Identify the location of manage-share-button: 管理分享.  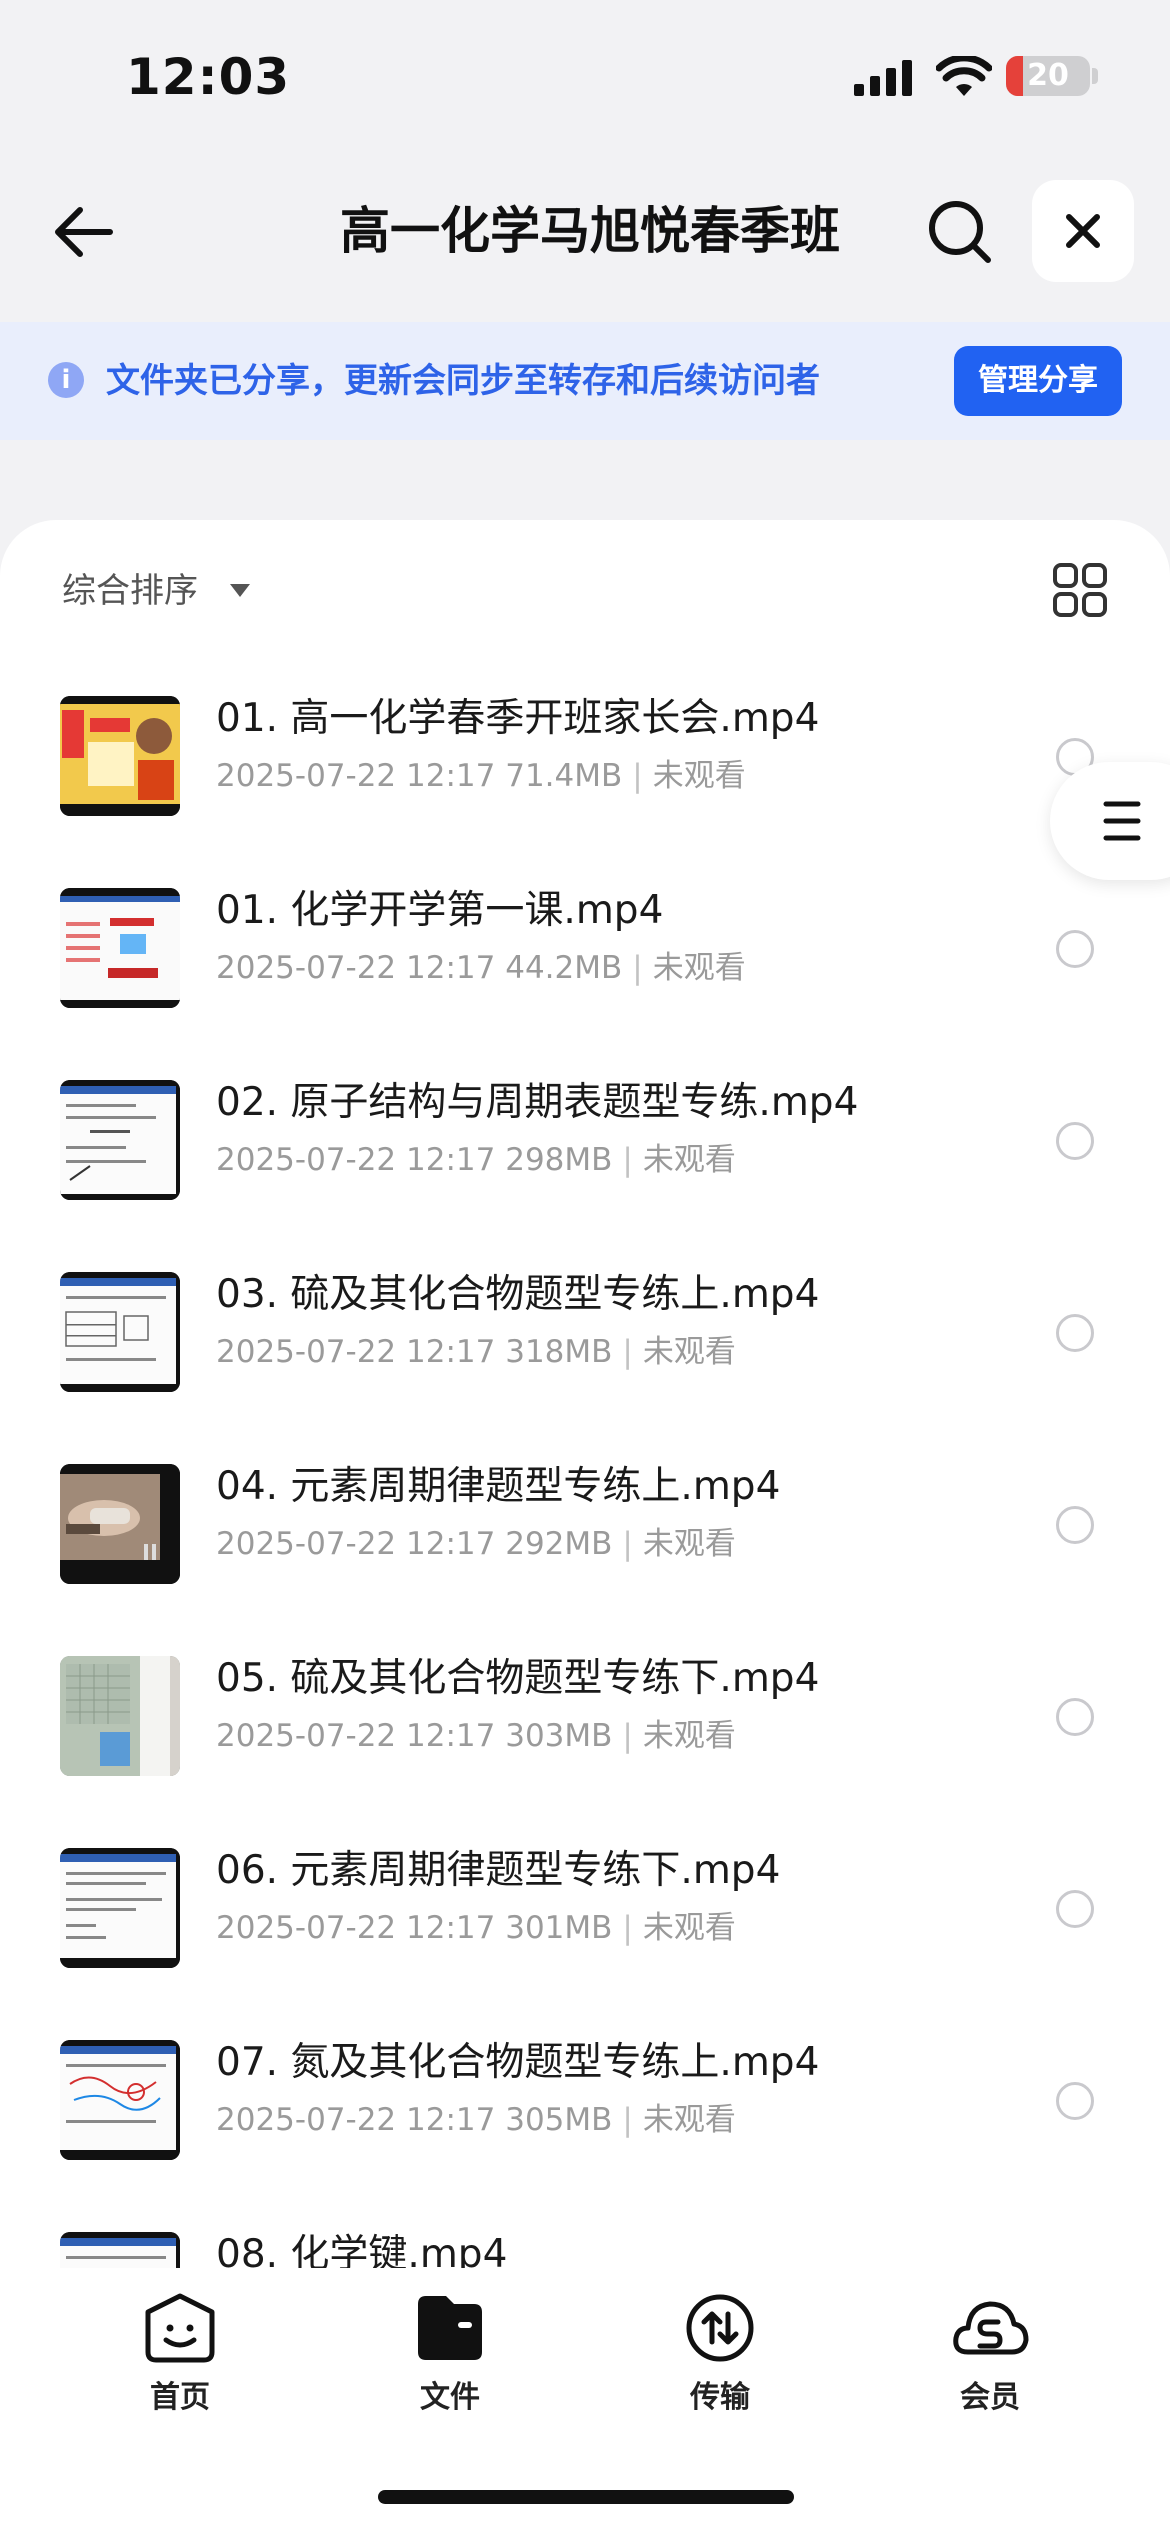
(1038, 381).